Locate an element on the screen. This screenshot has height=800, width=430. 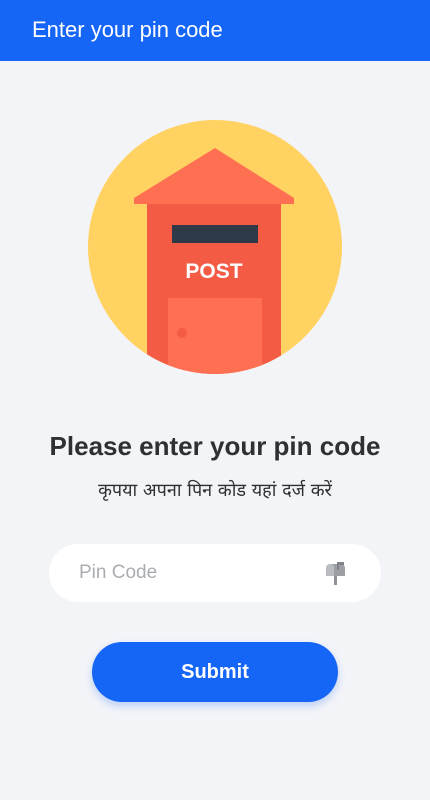
heading: Please enter your pin code is located at coordinates (215, 446).